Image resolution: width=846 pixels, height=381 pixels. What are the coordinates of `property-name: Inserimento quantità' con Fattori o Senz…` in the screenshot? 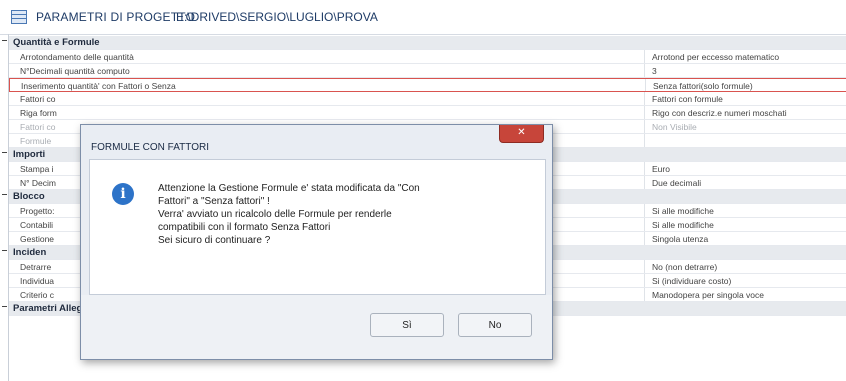 It's located at (98, 86).